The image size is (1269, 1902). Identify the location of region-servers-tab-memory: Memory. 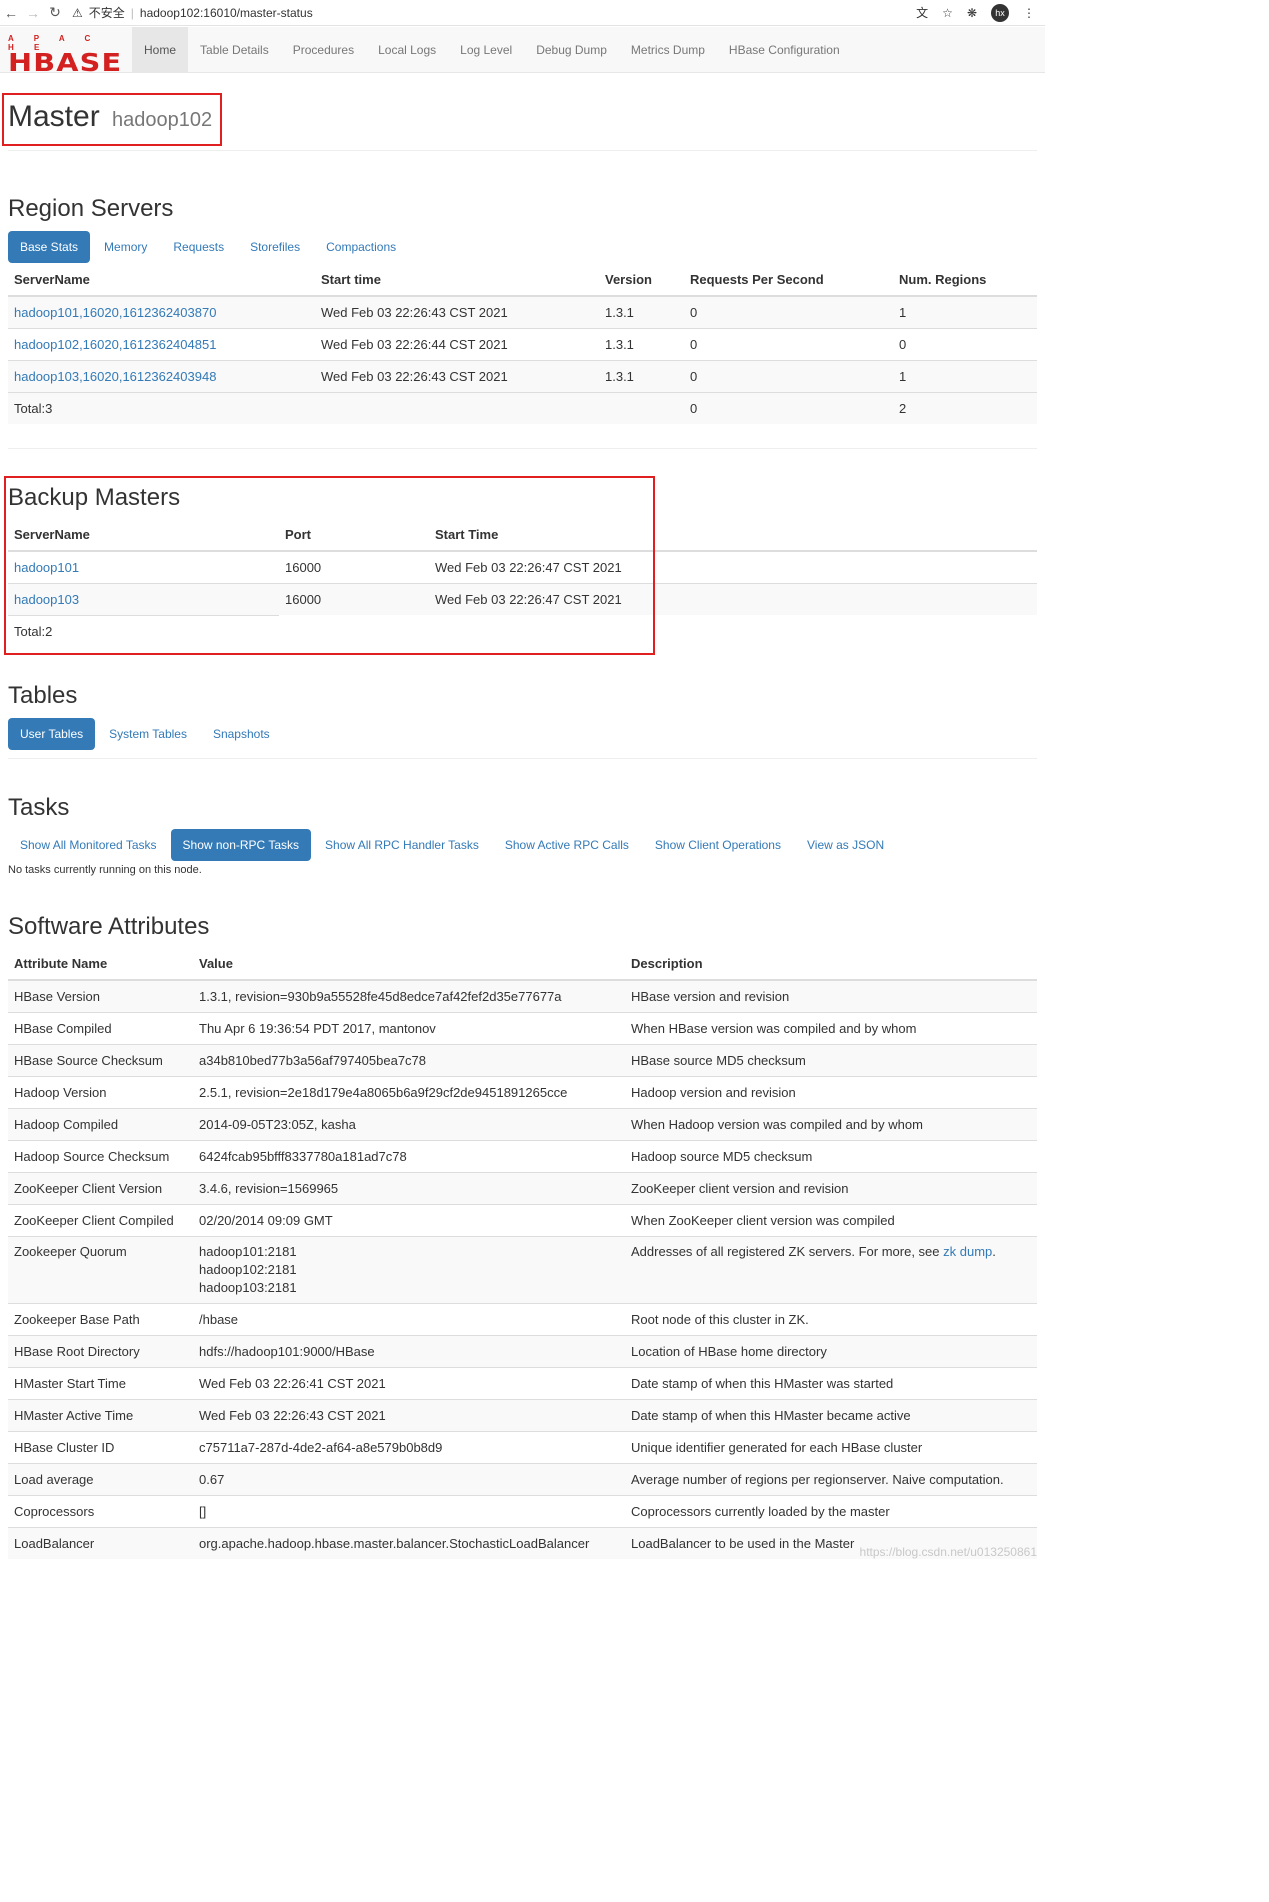
(125, 247).